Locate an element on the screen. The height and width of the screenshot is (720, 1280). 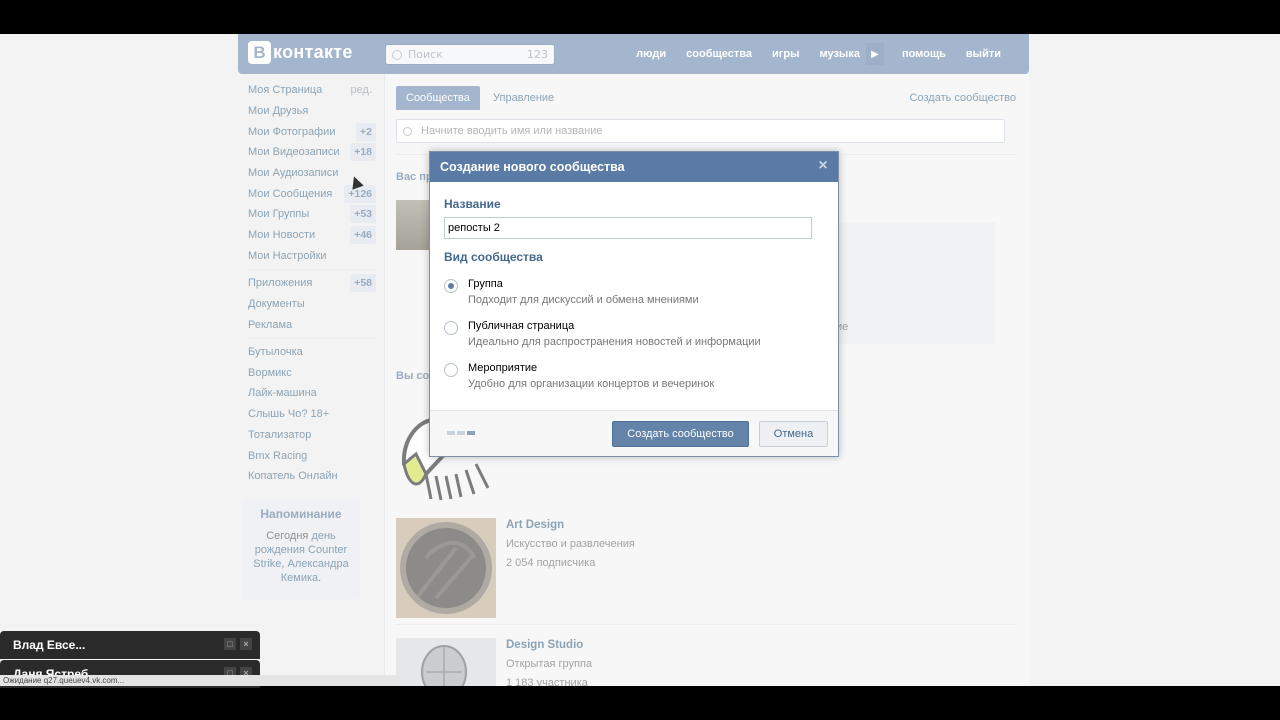
minimize-icon: □ is located at coordinates (230, 644).